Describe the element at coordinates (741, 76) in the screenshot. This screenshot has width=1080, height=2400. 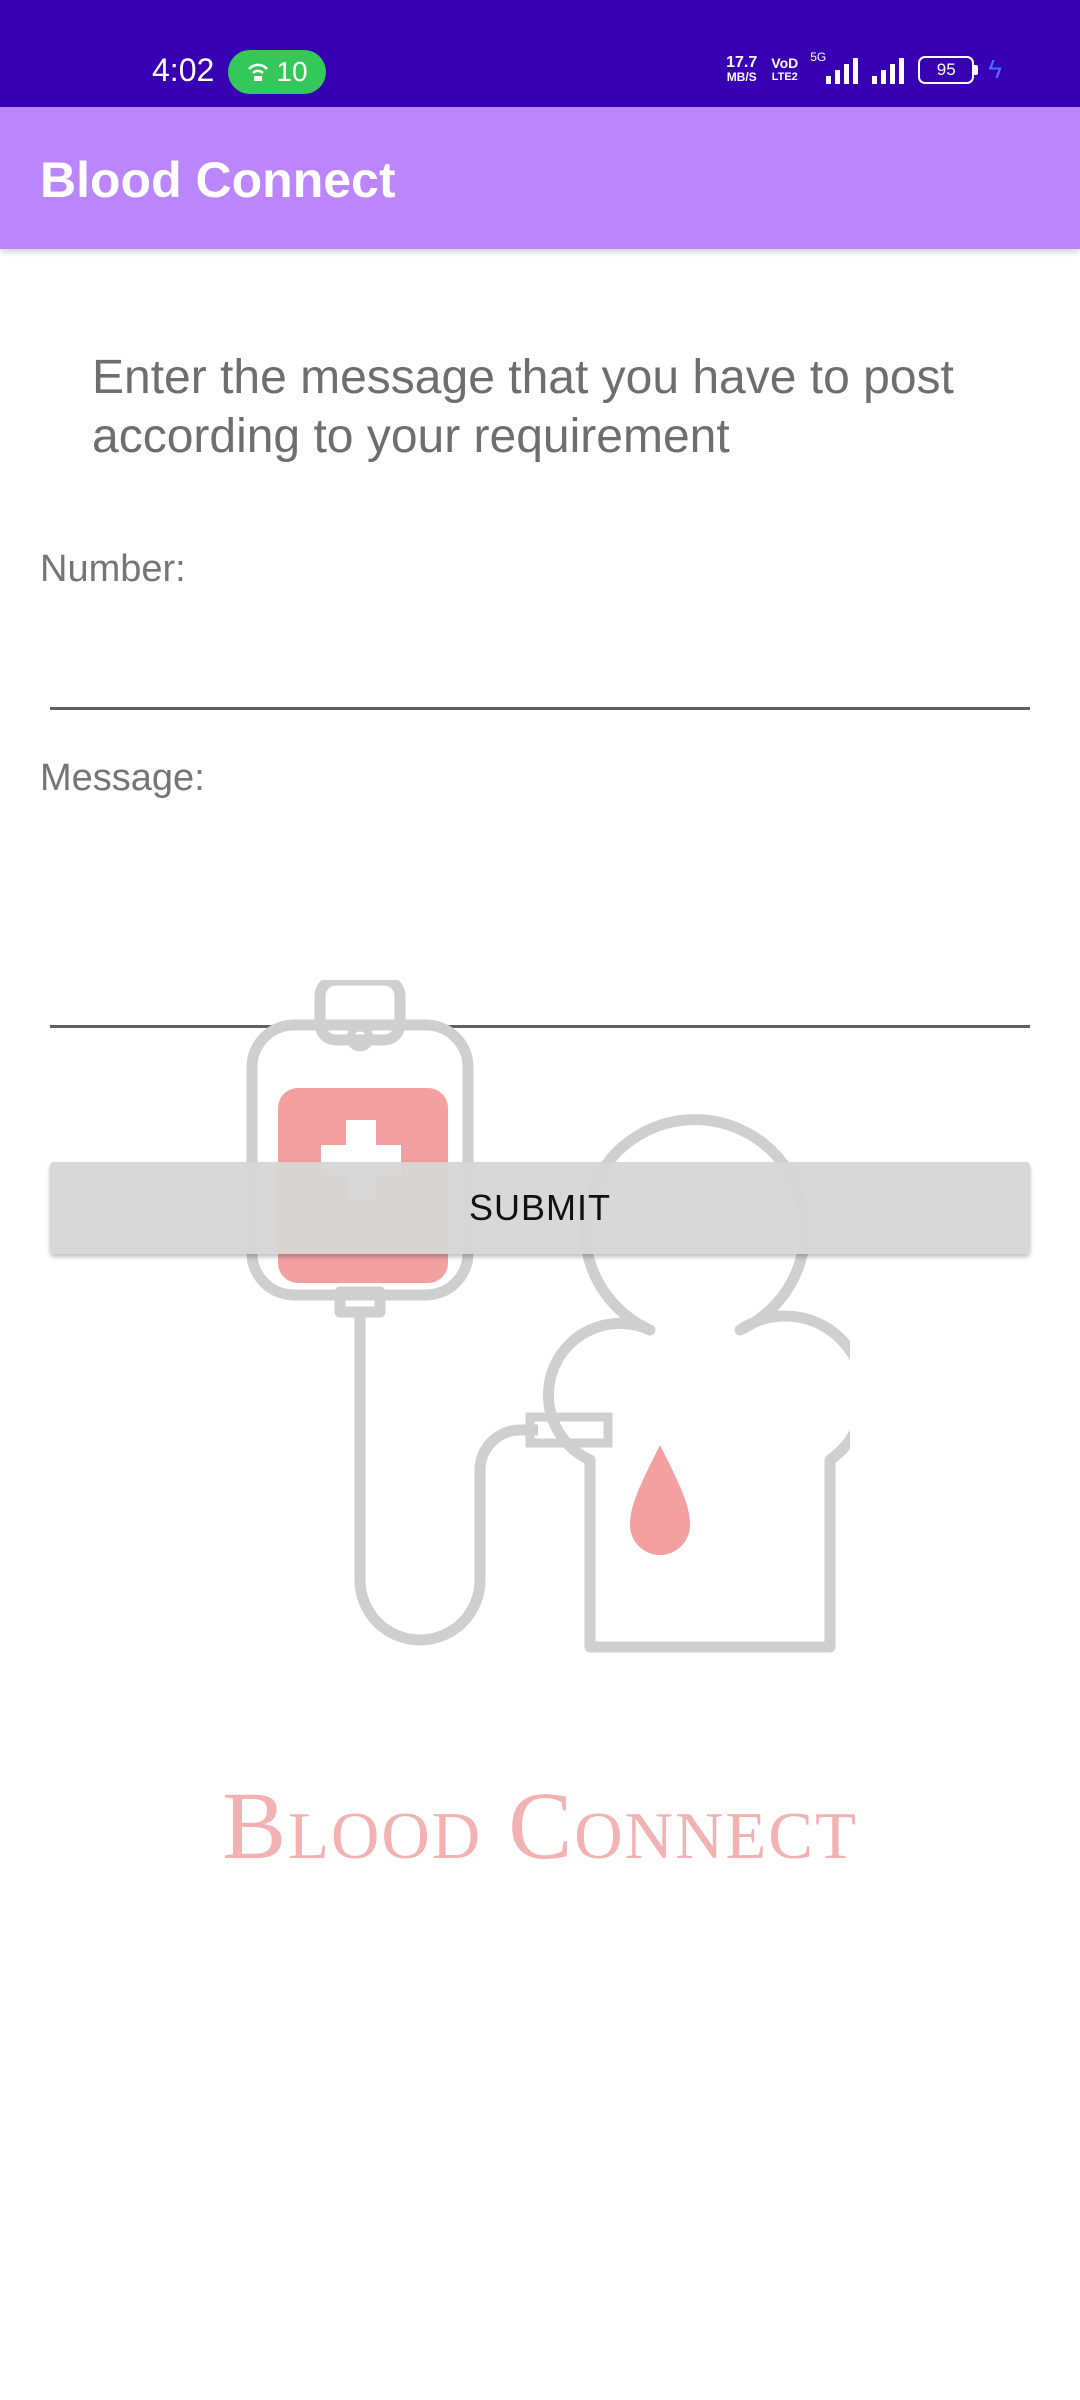
I see `net-speed-unit: MB/S` at that location.